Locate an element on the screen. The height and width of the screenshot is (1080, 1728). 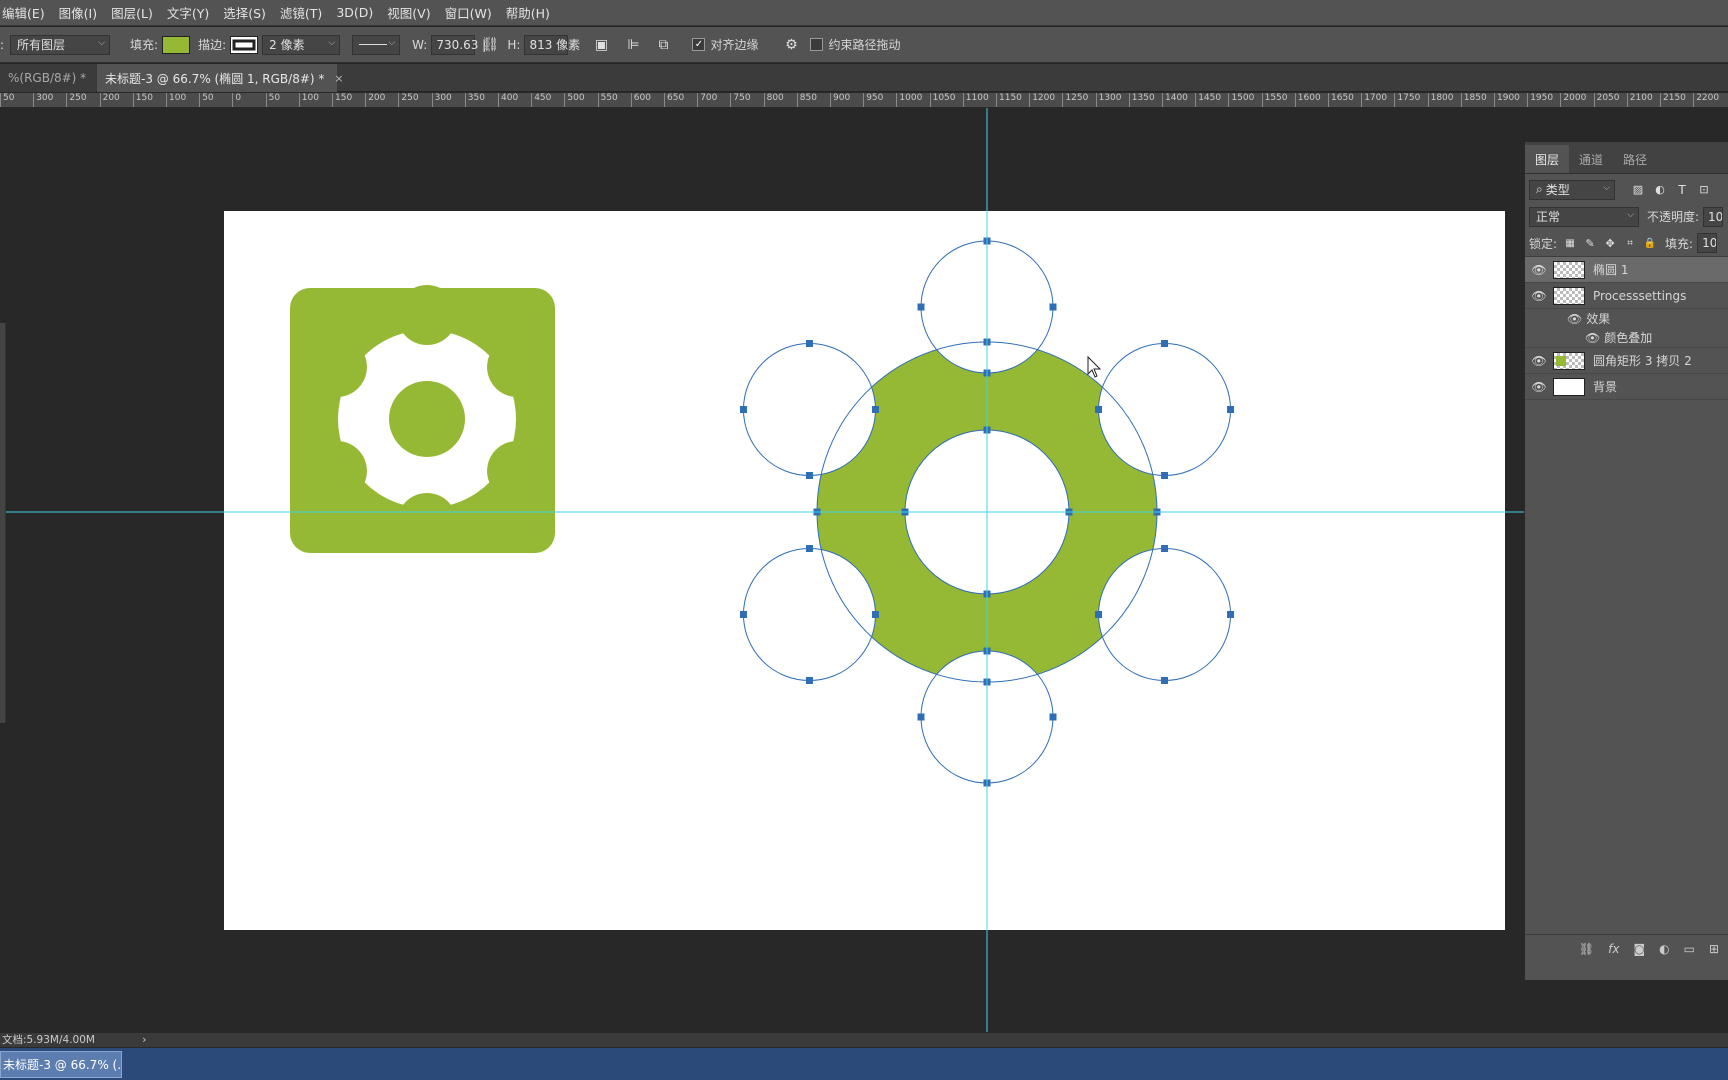
lock-transparent-icon: ▦ is located at coordinates (1570, 243).